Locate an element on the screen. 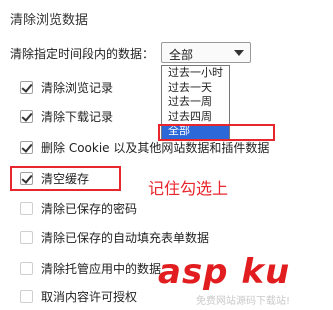 Image resolution: width=333 pixels, height=310 pixels. checkbox-row-cookies: 删除 Cookie 以及其他网站数据和插件数据 is located at coordinates (144, 147).